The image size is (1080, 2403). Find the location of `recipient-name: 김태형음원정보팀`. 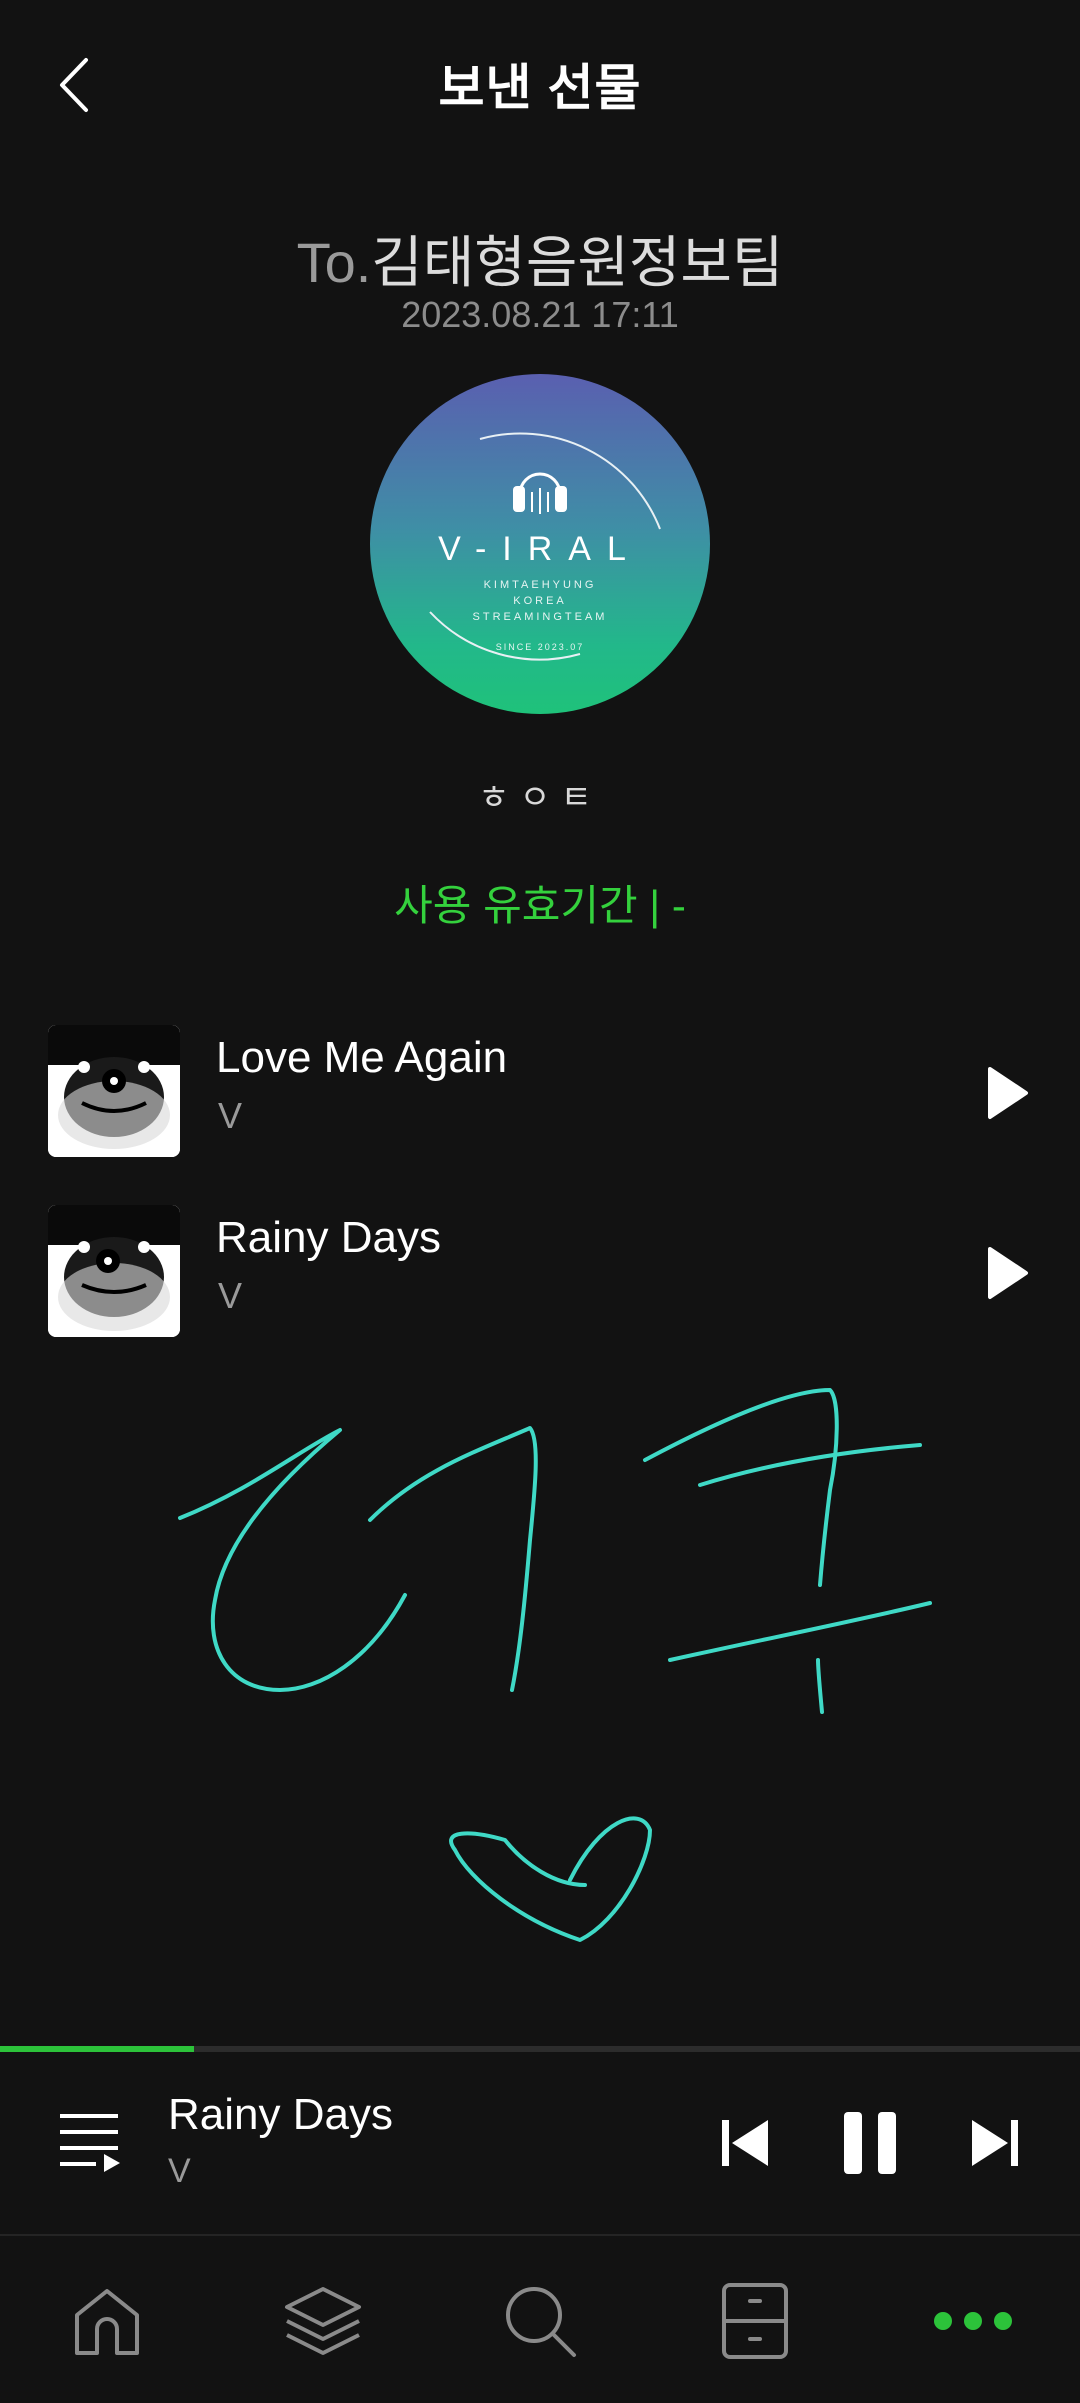

recipient-name: 김태형음원정보팀 is located at coordinates (577, 262).